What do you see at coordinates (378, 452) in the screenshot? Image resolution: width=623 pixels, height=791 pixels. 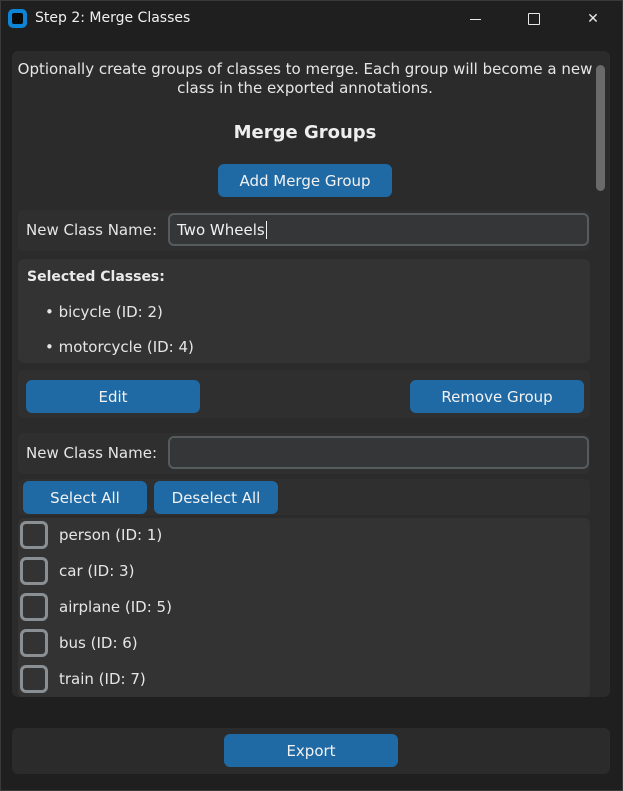 I see `group-2-name-input` at bounding box center [378, 452].